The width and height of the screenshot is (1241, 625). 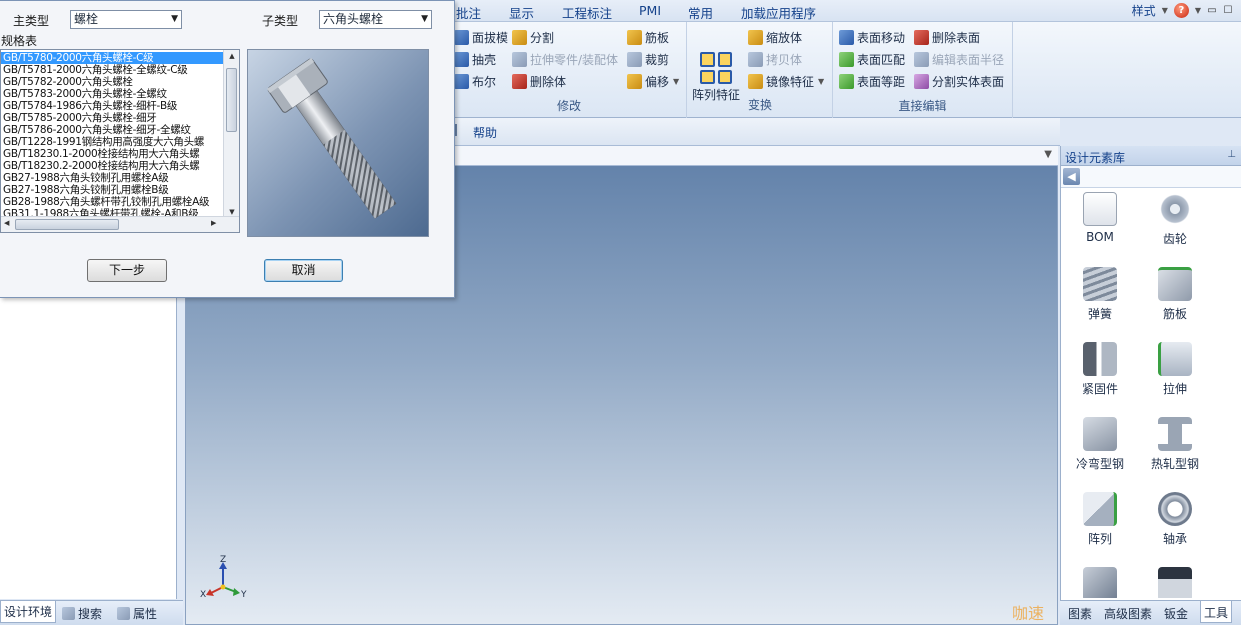 I want to click on face-move-button: 表面移动, so click(x=872, y=37).